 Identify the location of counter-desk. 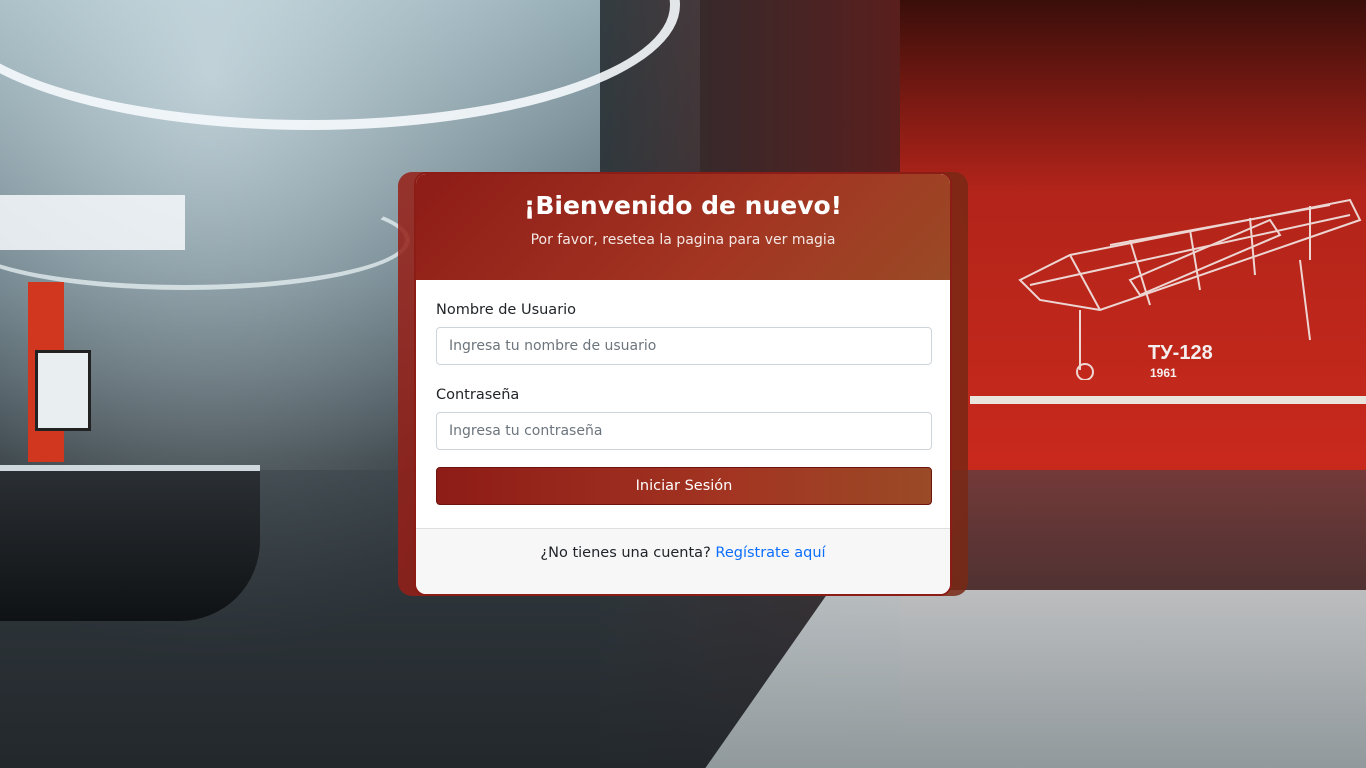
(130, 543).